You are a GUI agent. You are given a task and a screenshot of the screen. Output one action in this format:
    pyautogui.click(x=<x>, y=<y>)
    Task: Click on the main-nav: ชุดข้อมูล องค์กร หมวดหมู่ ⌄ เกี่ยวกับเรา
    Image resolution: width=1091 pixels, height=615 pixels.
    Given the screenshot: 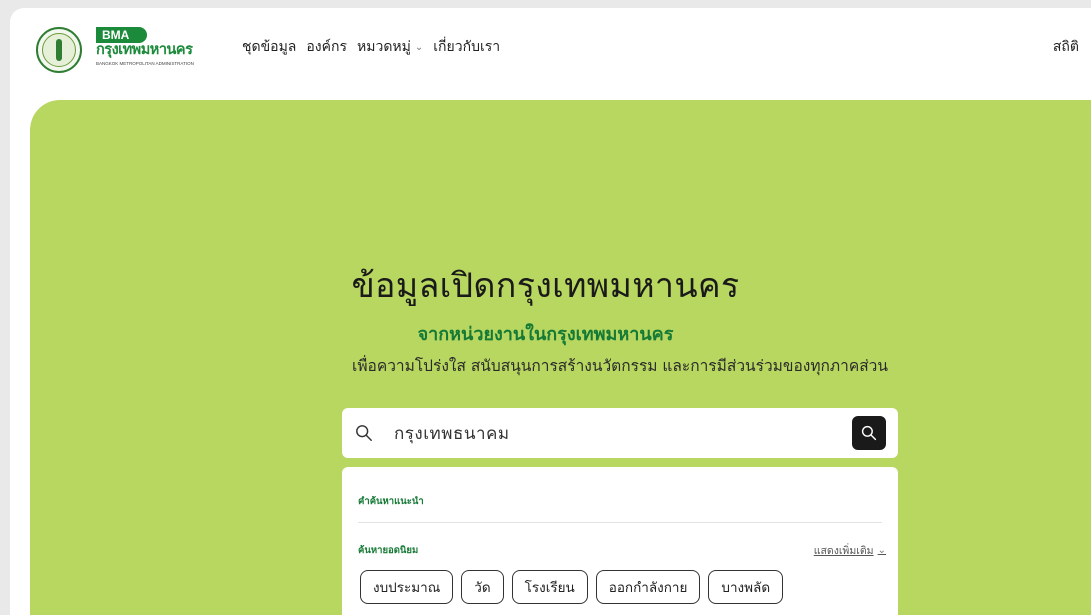 What is the action you would take?
    pyautogui.click(x=371, y=47)
    